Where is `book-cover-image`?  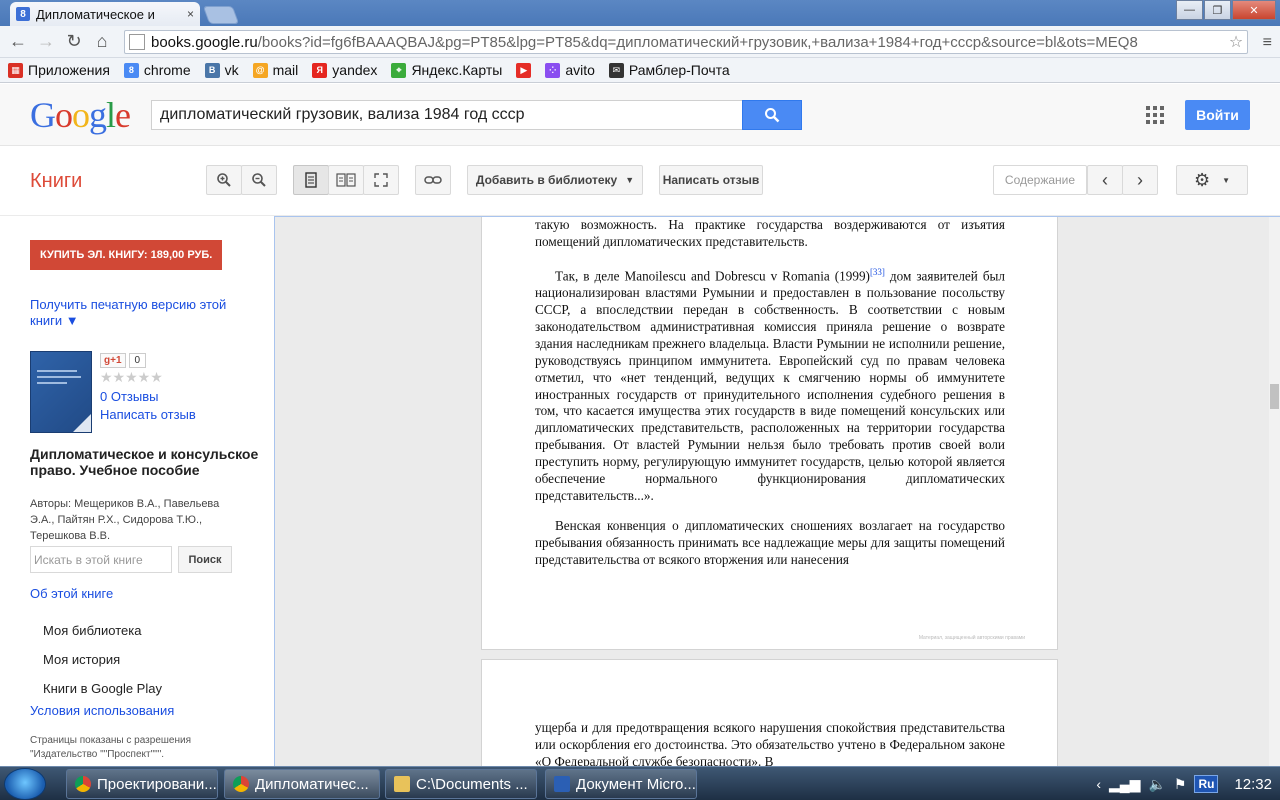 book-cover-image is located at coordinates (61, 392).